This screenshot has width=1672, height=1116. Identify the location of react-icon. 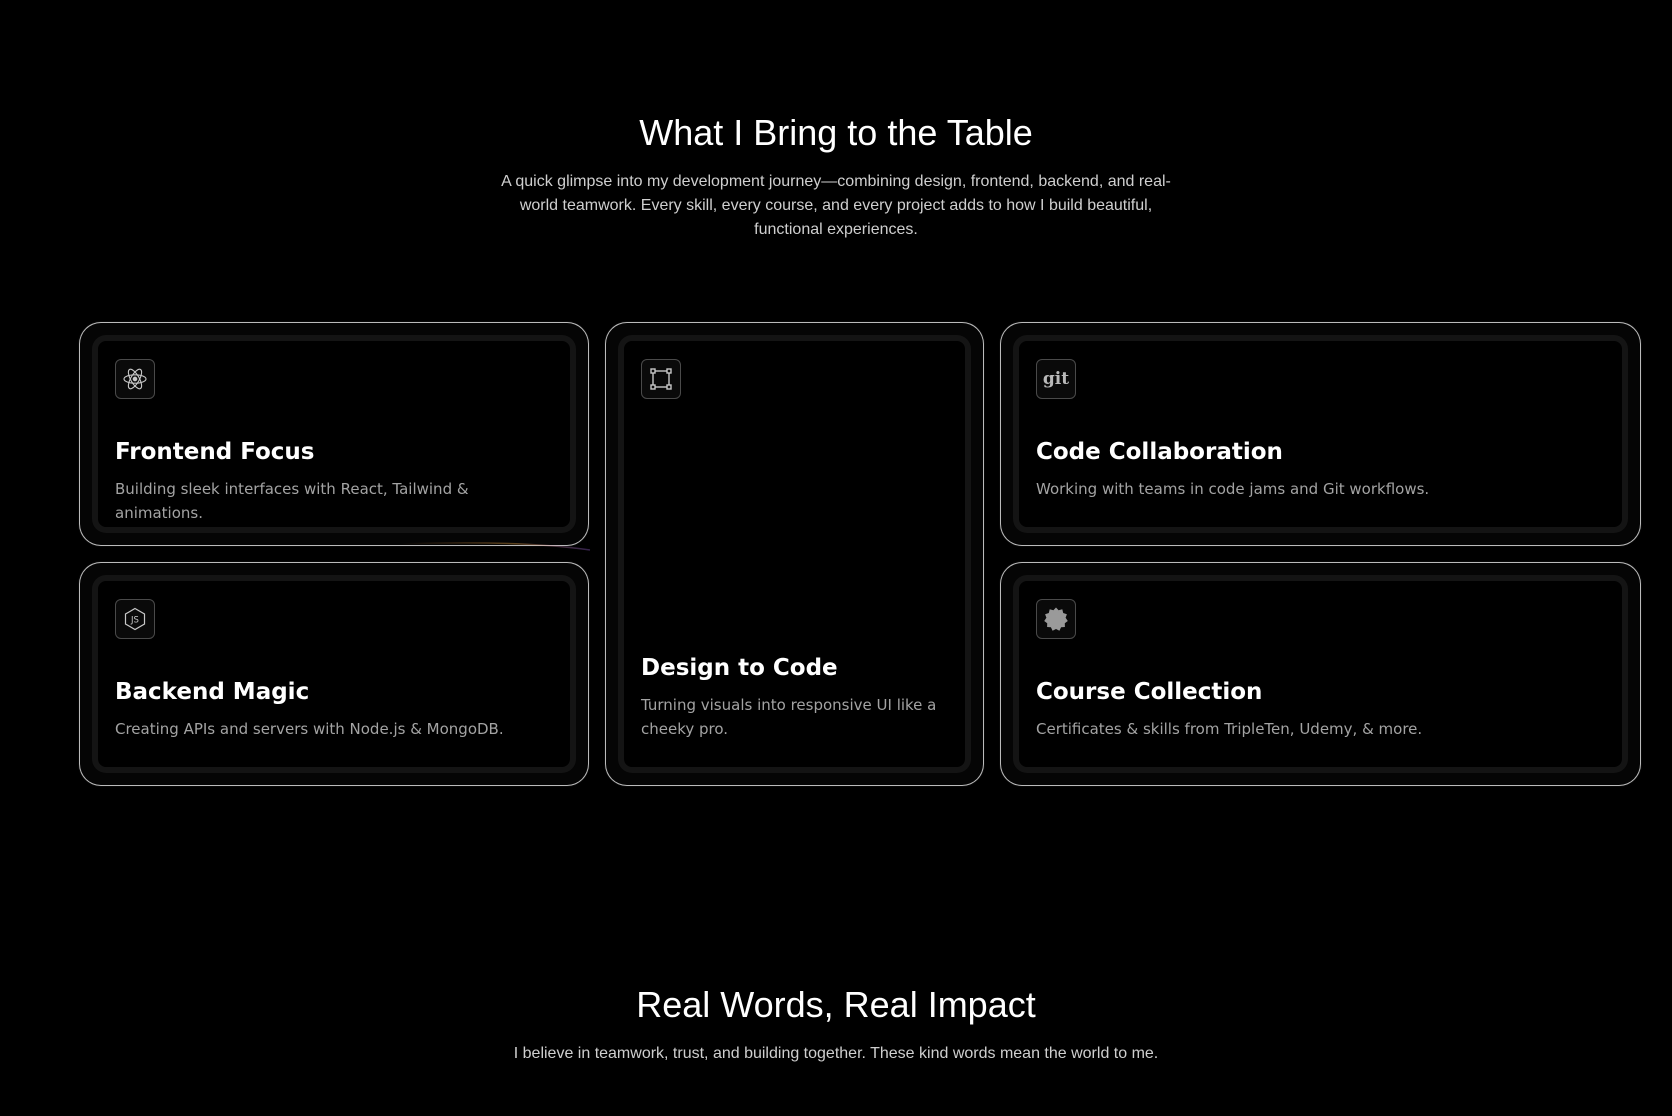
(135, 379).